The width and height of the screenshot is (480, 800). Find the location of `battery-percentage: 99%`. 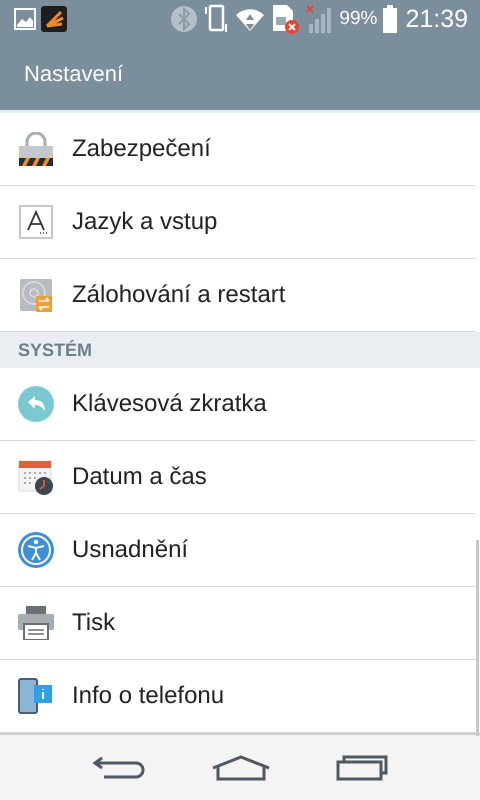

battery-percentage: 99% is located at coordinates (358, 19).